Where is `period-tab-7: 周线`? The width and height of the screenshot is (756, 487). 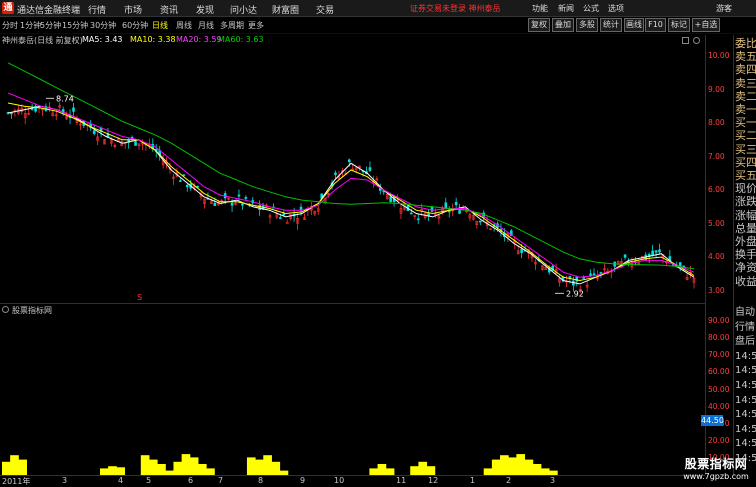 period-tab-7: 周线 is located at coordinates (184, 25).